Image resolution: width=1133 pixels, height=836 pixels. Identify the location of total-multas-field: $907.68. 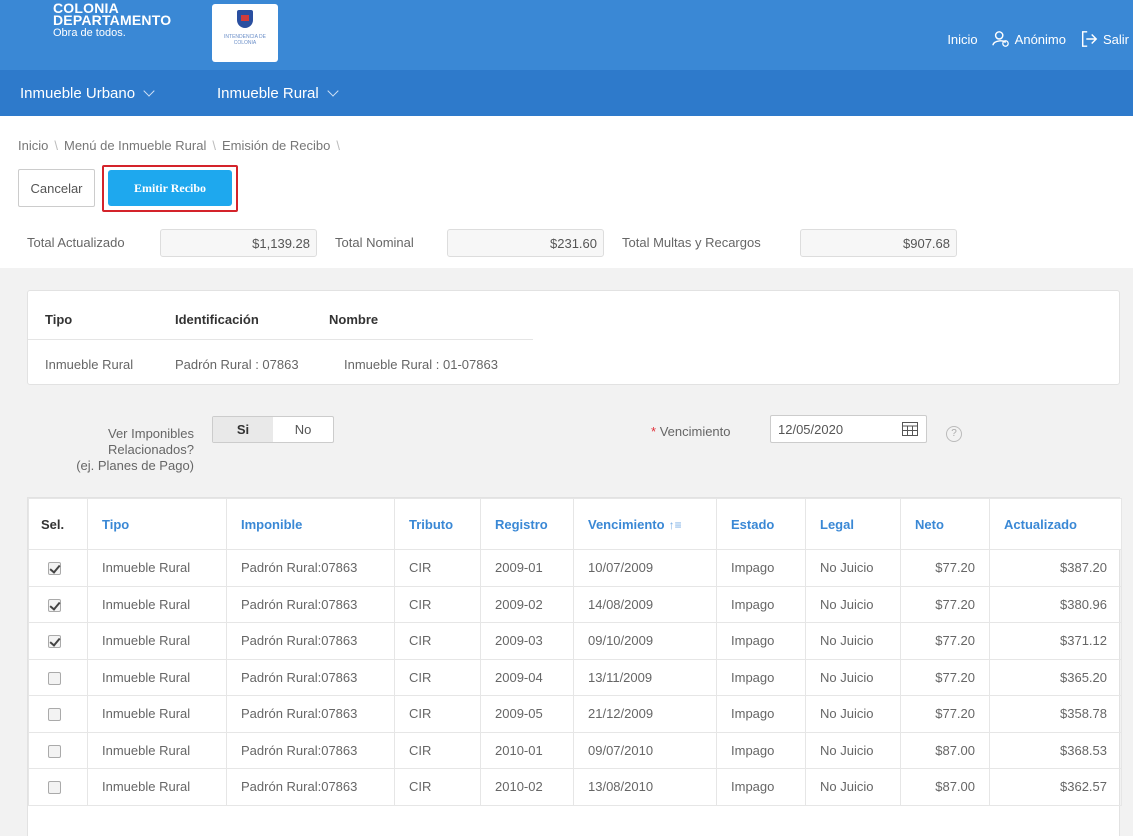
(878, 243).